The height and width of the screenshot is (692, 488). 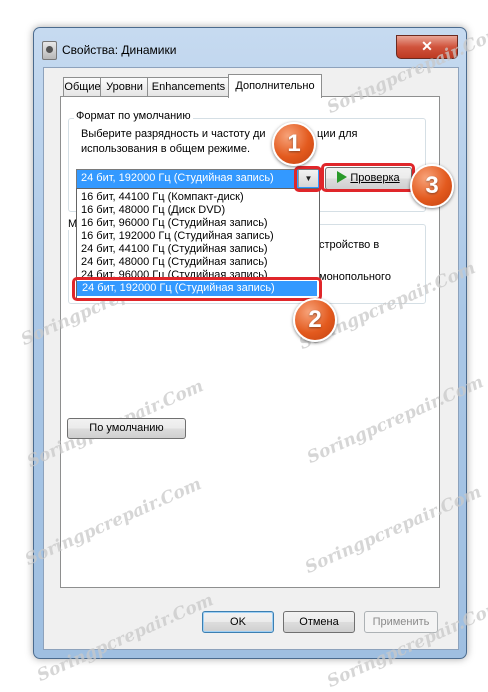 I want to click on callout-badge-3: 3, so click(x=432, y=186).